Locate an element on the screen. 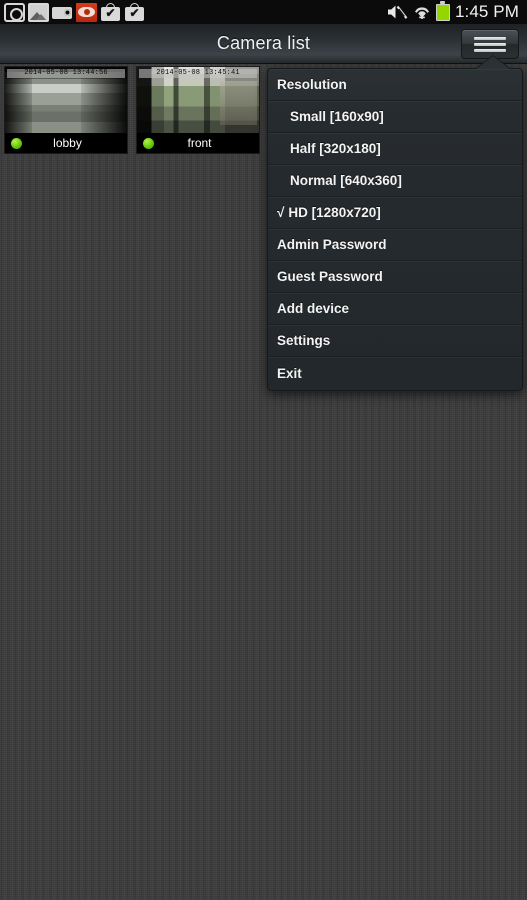 This screenshot has width=527, height=900. status-bar-clock: 1:45 PM is located at coordinates (486, 11).